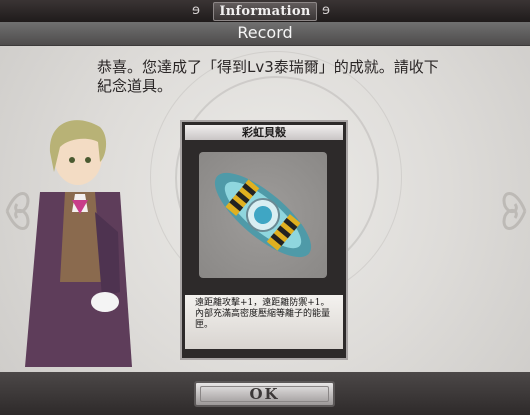 The height and width of the screenshot is (415, 530). I want to click on item-description: 遠距離攻擊+1，遠距離防禦+1。內部充滿高密度壓縮等離子的能量匣。, so click(264, 322).